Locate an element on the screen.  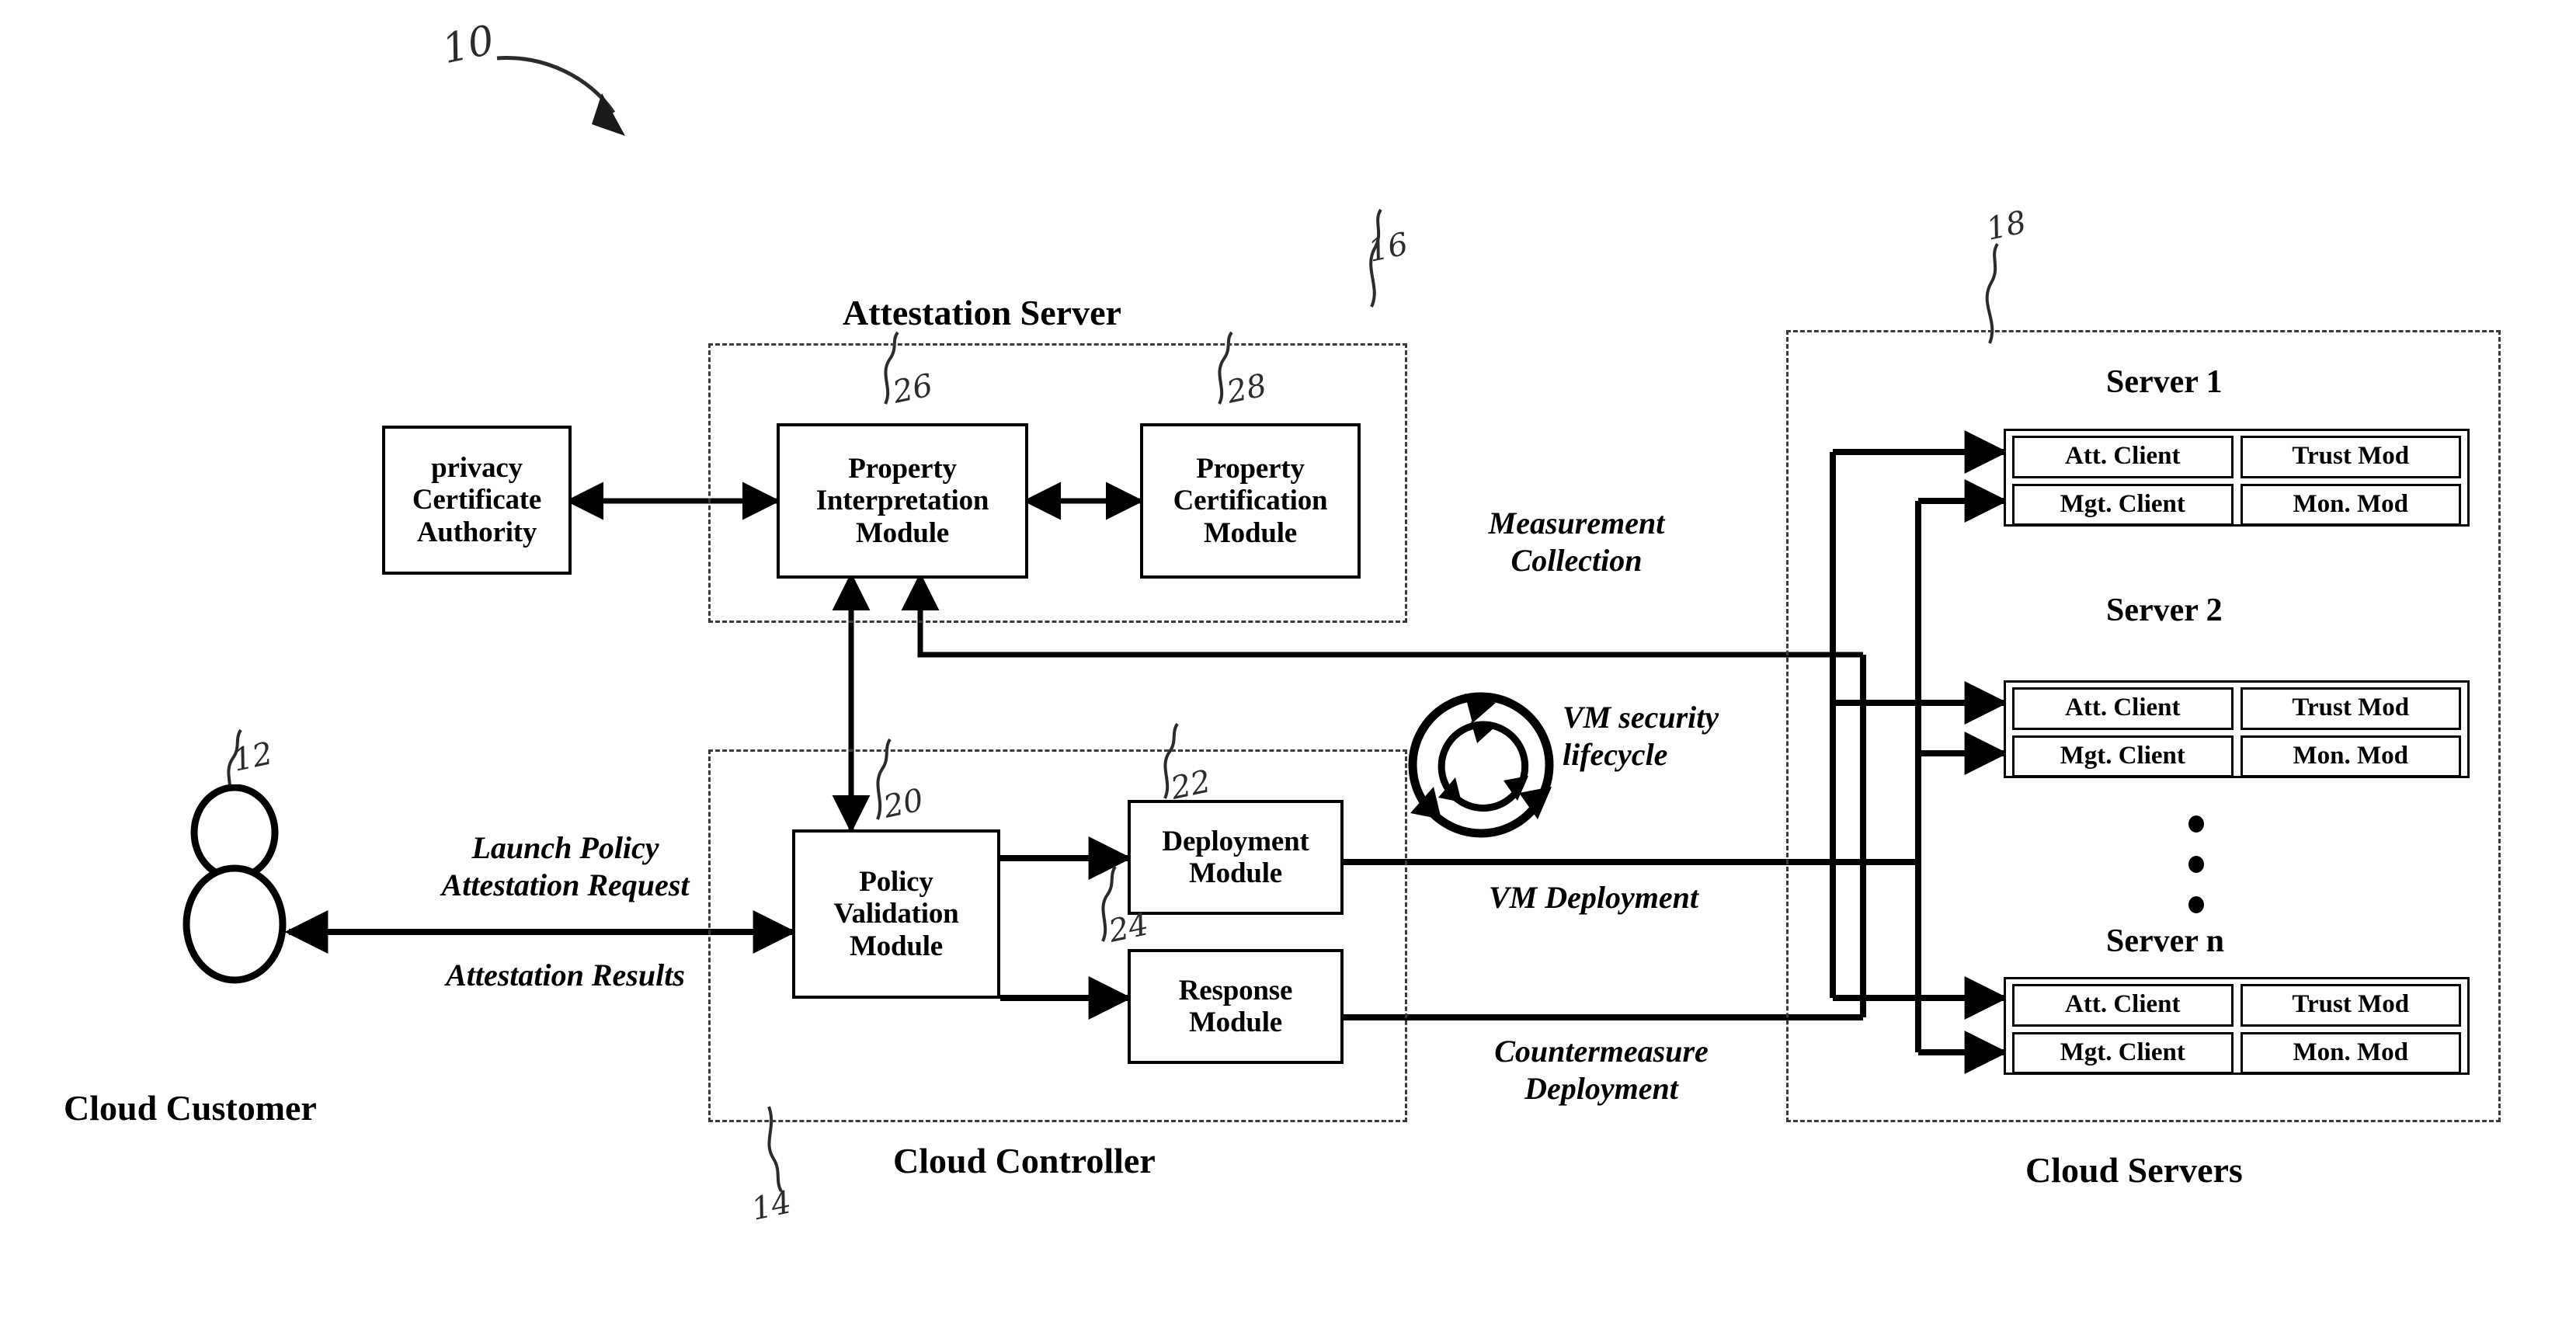
property-interpretation-module-box: Property Interpretation Module is located at coordinates (903, 501).